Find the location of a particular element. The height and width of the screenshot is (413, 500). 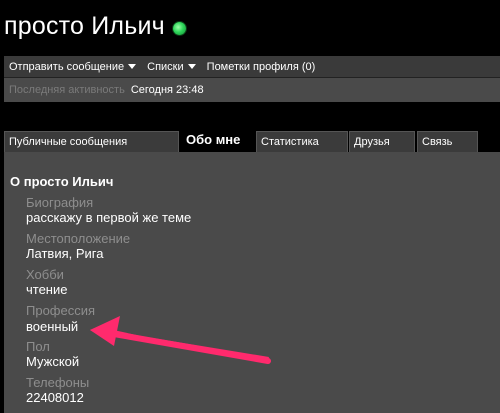

gender-label: Пол is located at coordinates (38, 346).